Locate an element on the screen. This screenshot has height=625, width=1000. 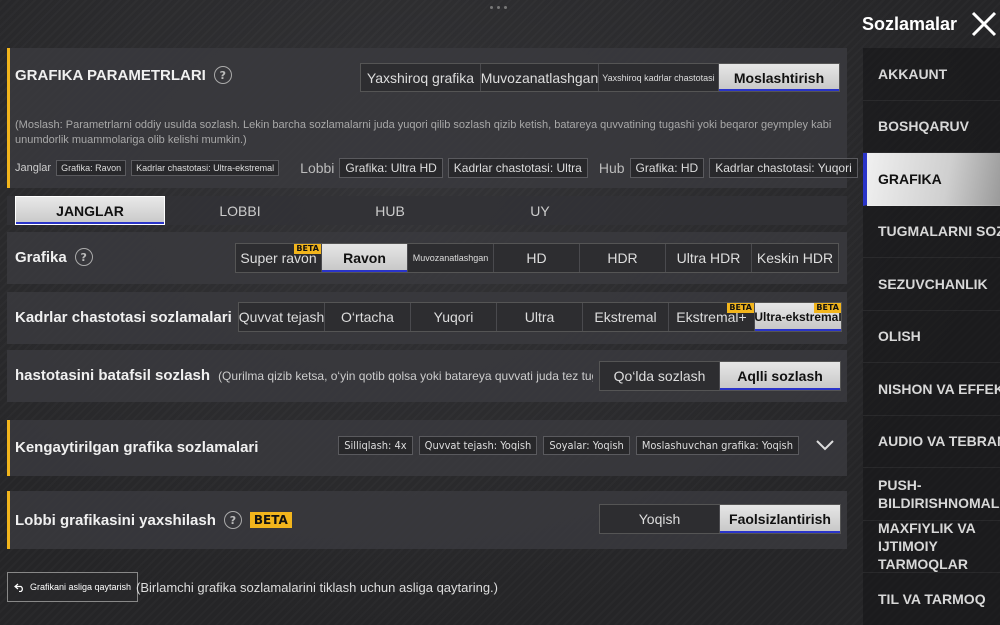
detail-option-manual: Qo‘lda sozlash is located at coordinates (660, 376).